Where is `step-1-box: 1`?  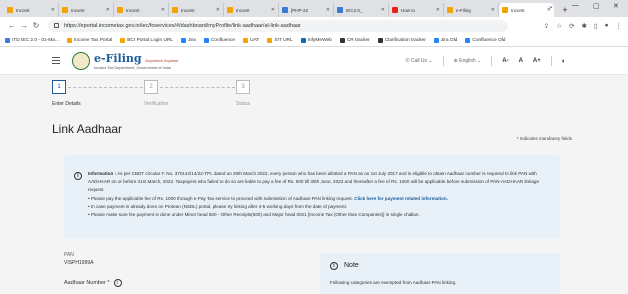
step-1-box: 1 is located at coordinates (59, 87).